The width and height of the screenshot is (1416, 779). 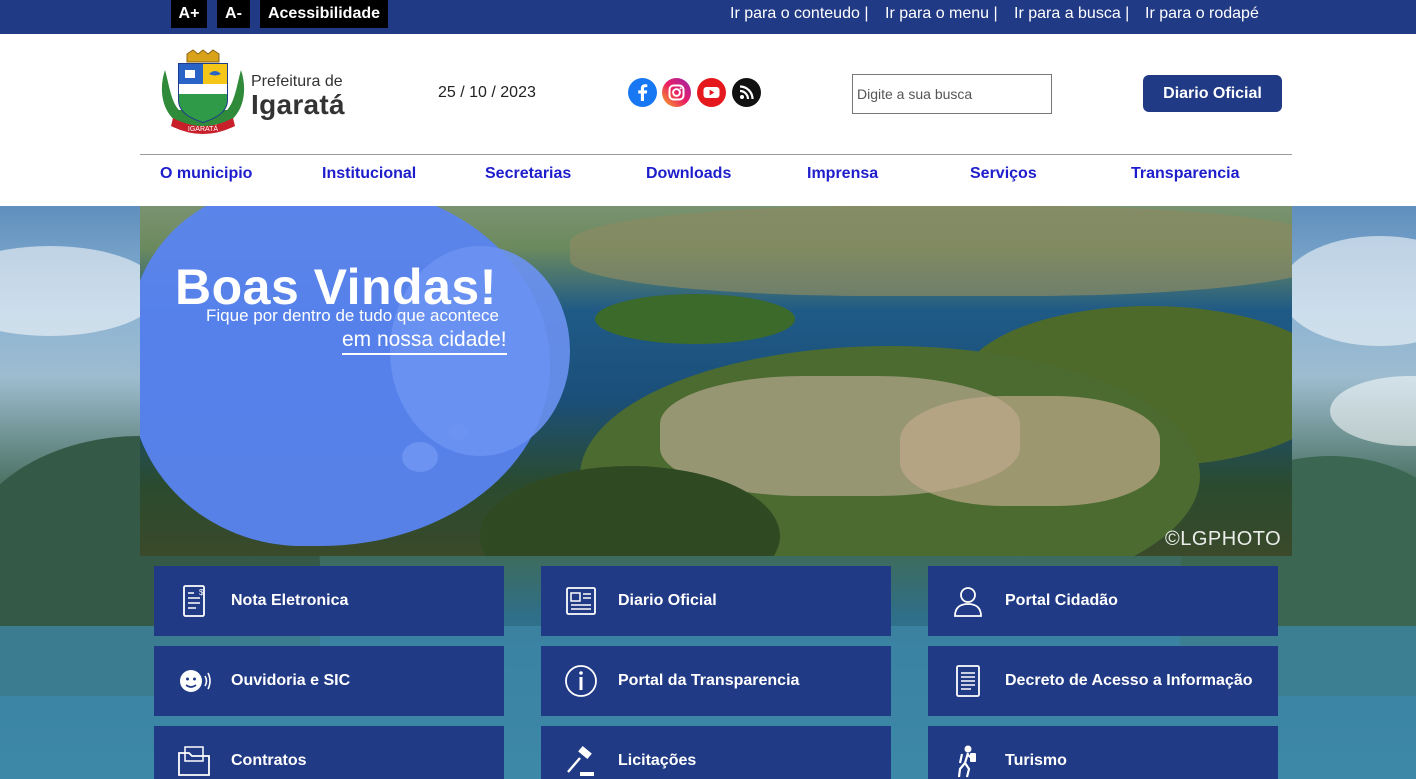 I want to click on newspaper-icon, so click(x=581, y=601).